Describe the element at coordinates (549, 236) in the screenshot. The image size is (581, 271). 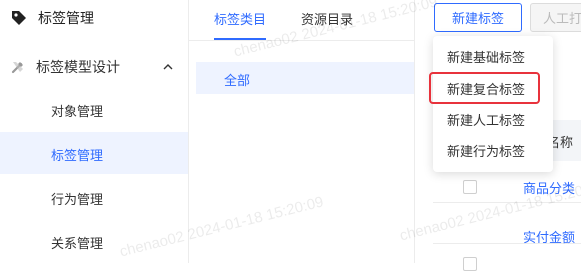
I see `tag-name-link: 实付金额` at that location.